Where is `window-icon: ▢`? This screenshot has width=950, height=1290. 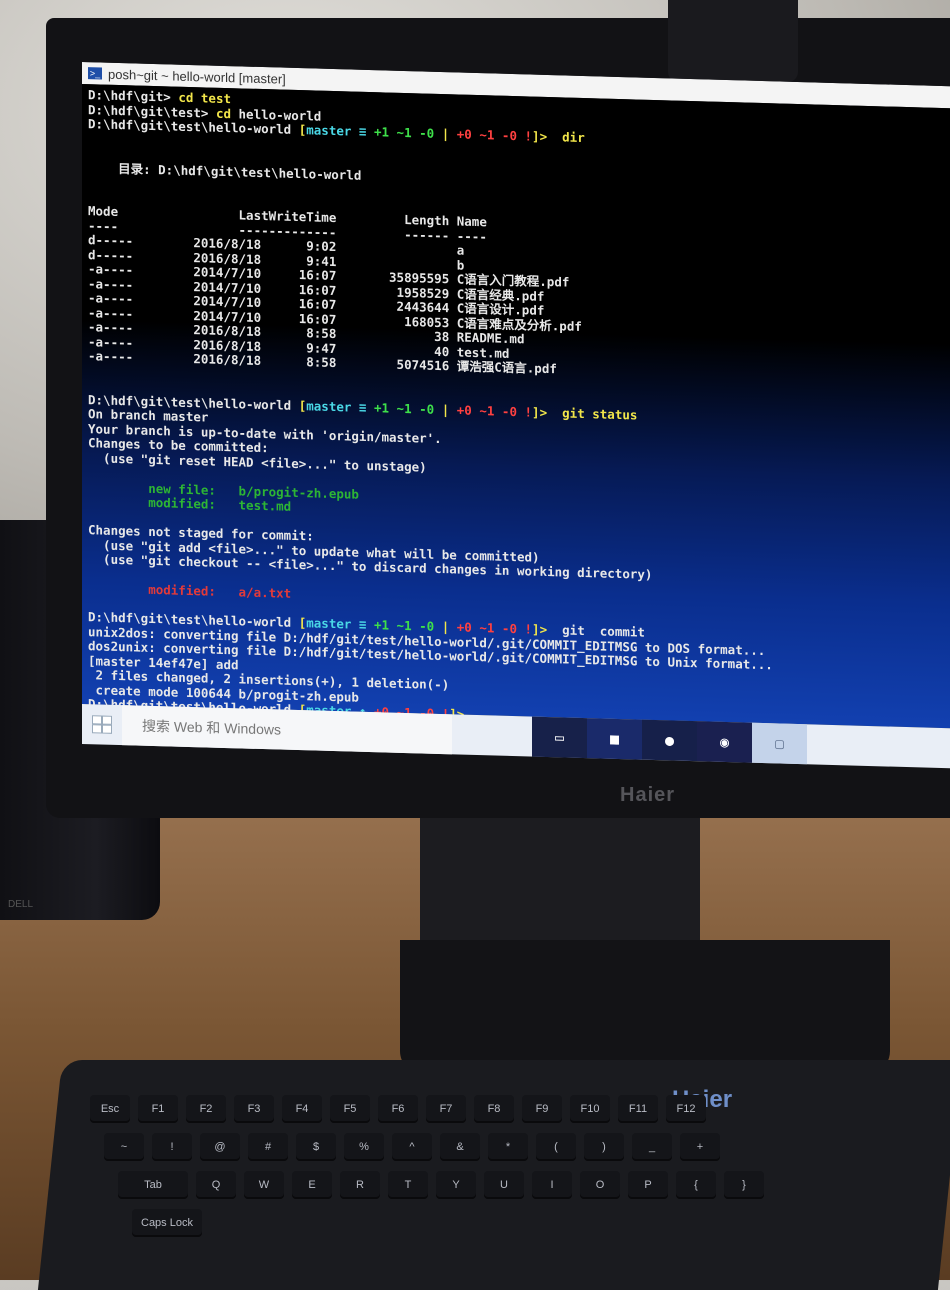 window-icon: ▢ is located at coordinates (779, 743).